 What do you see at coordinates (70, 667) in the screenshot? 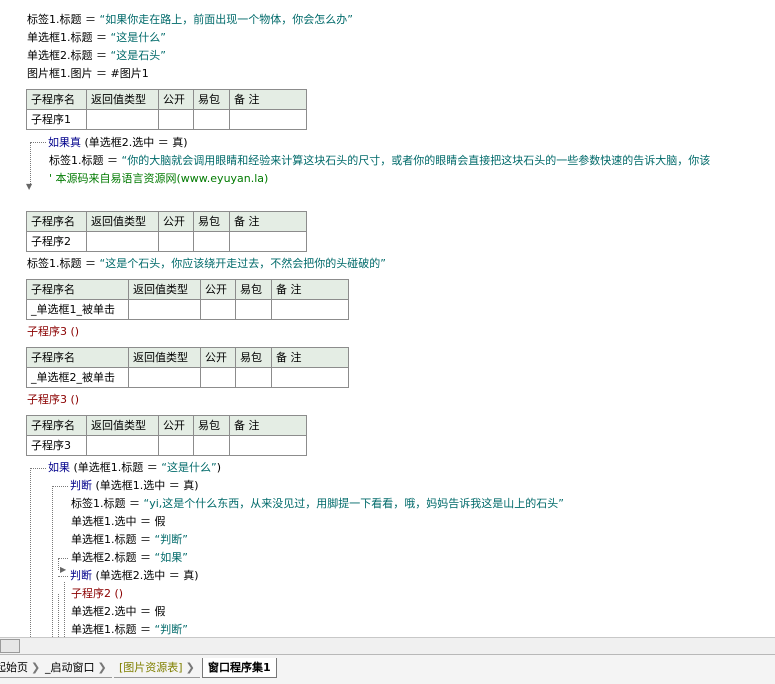
I see `tab-label: _启动窗口` at bounding box center [70, 667].